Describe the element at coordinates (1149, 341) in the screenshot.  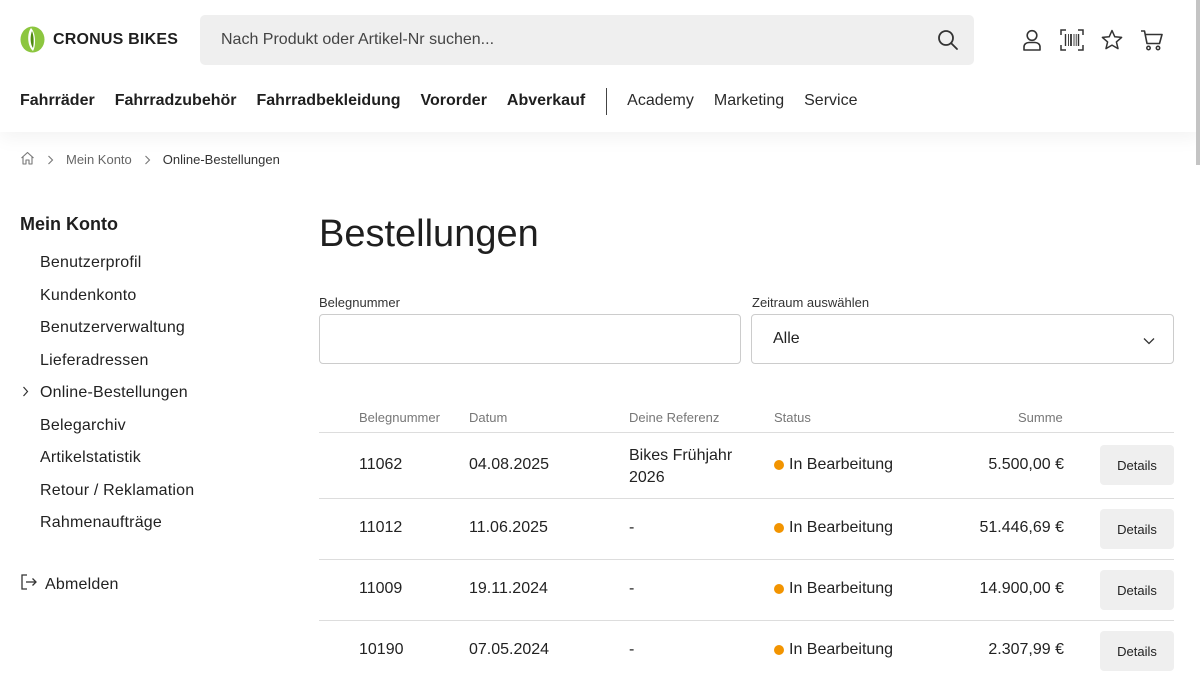
I see `chevron-down-icon` at that location.